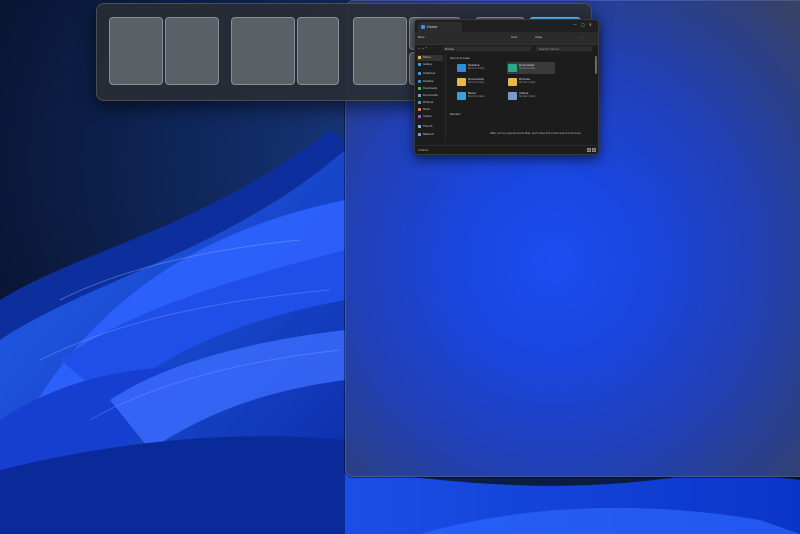 The height and width of the screenshot is (534, 800). Describe the element at coordinates (423, 150) in the screenshot. I see `item-count: 6 items` at that location.